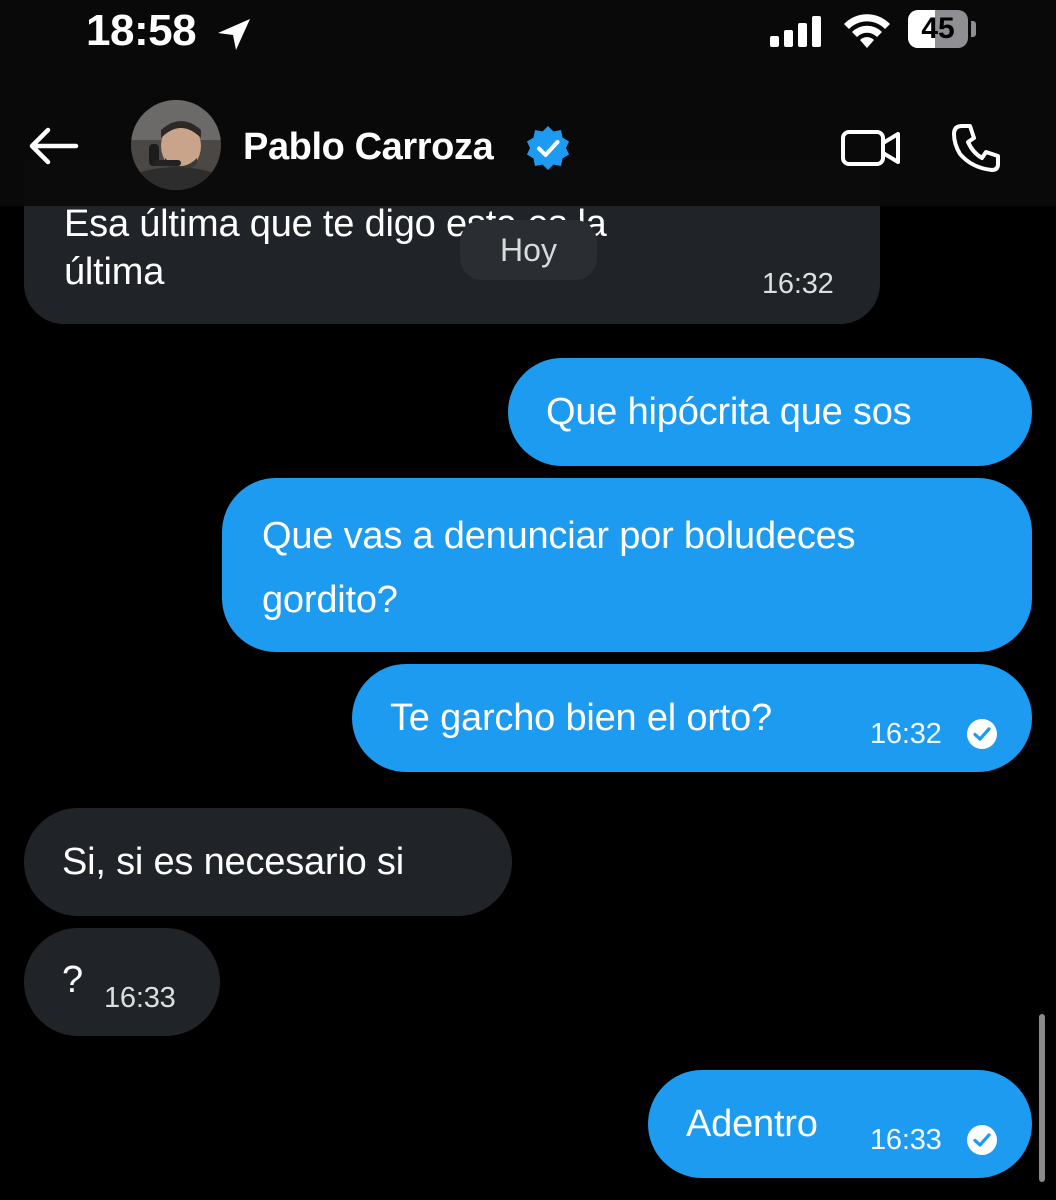 Image resolution: width=1056 pixels, height=1200 pixels. Describe the element at coordinates (973, 29) in the screenshot. I see `battery-cap` at that location.